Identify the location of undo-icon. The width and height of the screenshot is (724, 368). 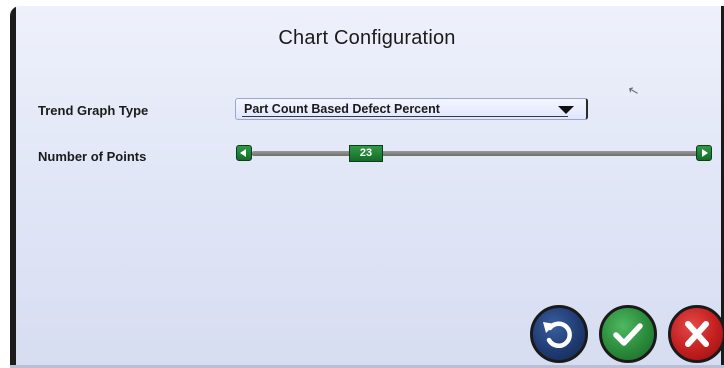
(557, 334).